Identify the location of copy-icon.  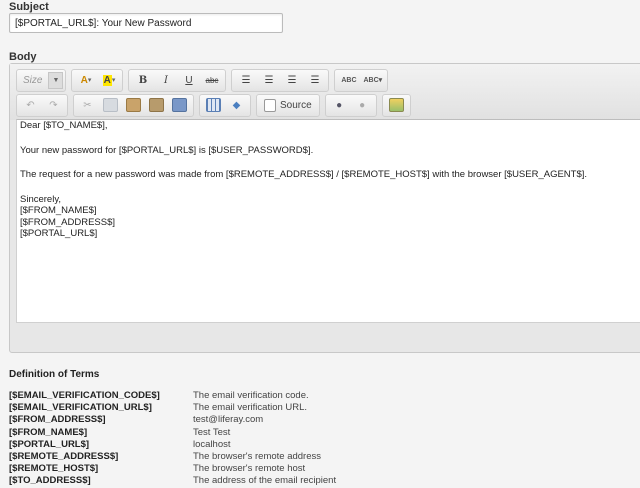
(110, 105).